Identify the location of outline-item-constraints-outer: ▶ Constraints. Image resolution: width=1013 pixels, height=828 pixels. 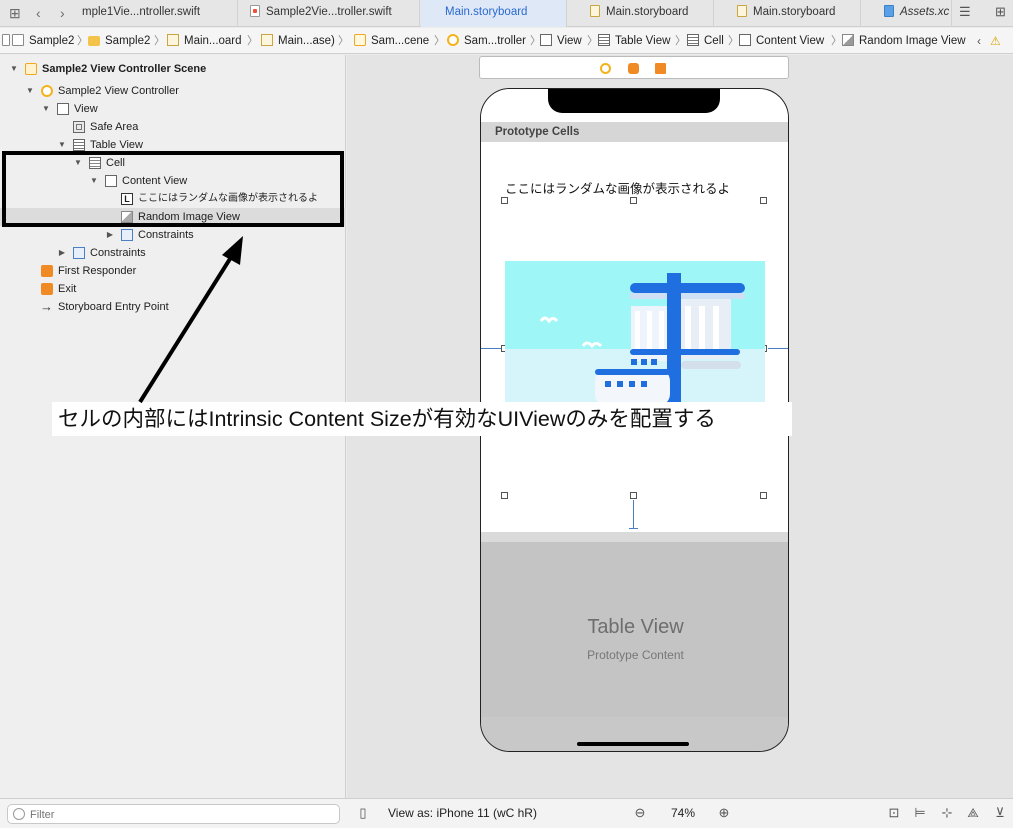
(173, 253).